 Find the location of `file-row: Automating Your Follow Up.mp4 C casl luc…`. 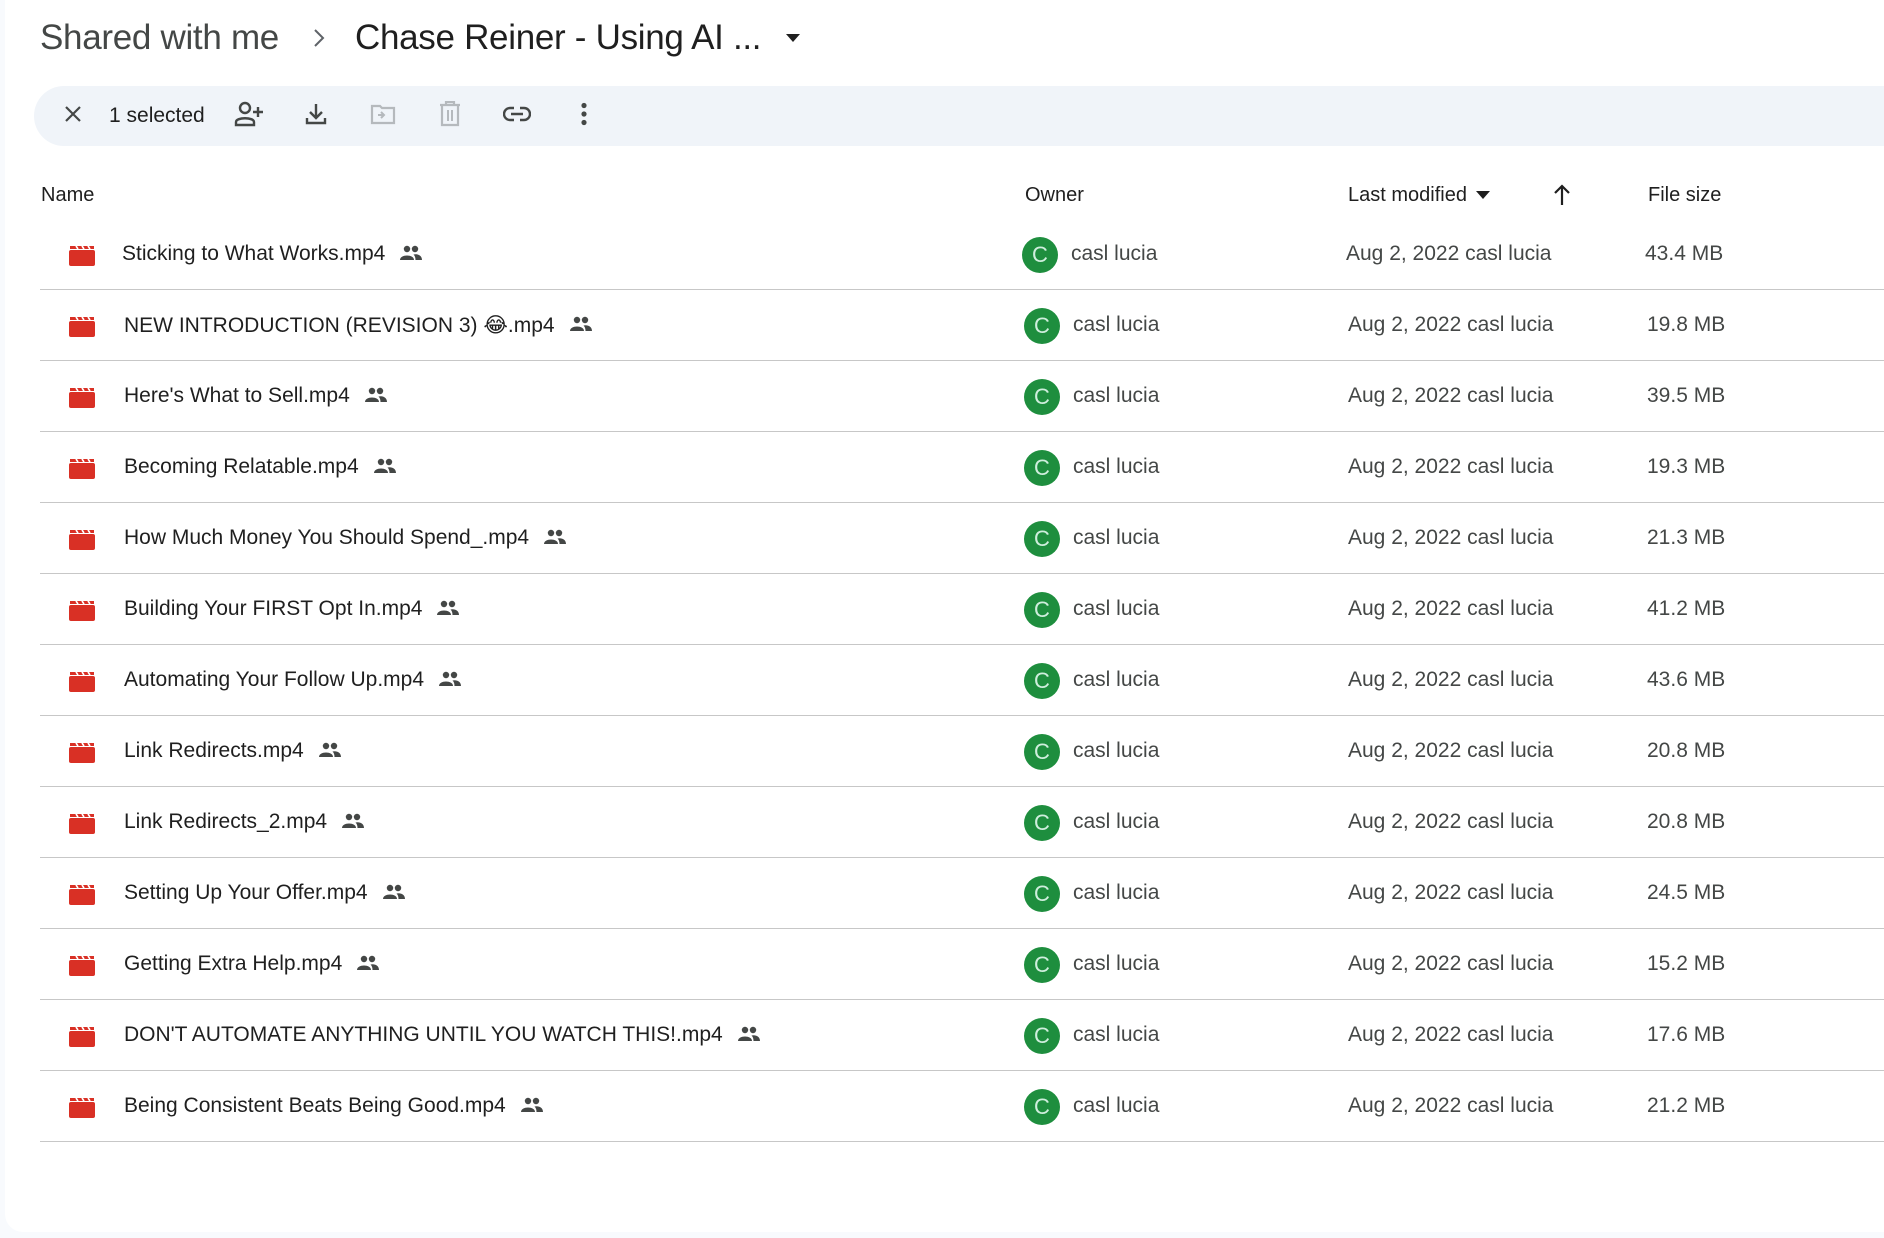

file-row: Automating Your Follow Up.mp4 C casl luc… is located at coordinates (962, 680).